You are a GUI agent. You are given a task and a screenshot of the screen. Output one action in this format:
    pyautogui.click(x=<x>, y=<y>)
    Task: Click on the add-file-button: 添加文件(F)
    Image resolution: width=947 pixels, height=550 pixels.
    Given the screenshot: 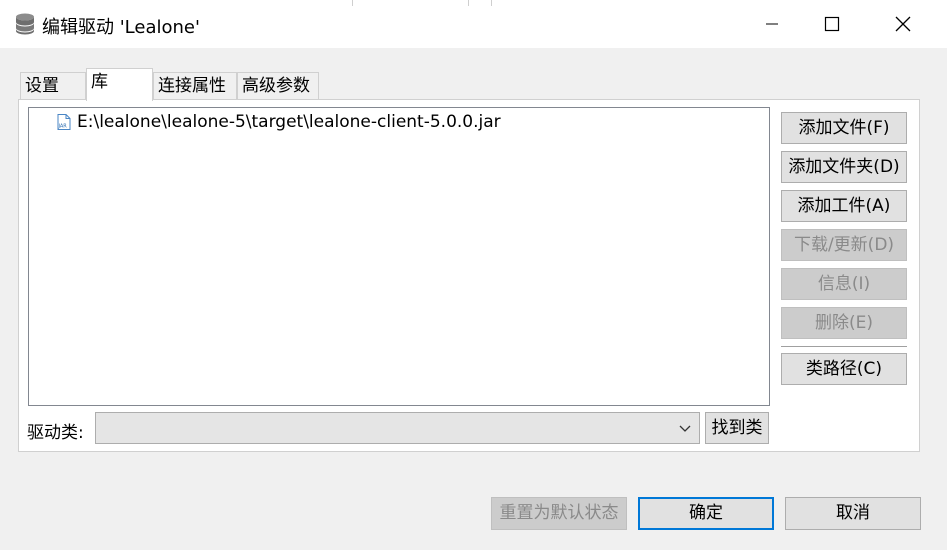 What is the action you would take?
    pyautogui.click(x=844, y=128)
    